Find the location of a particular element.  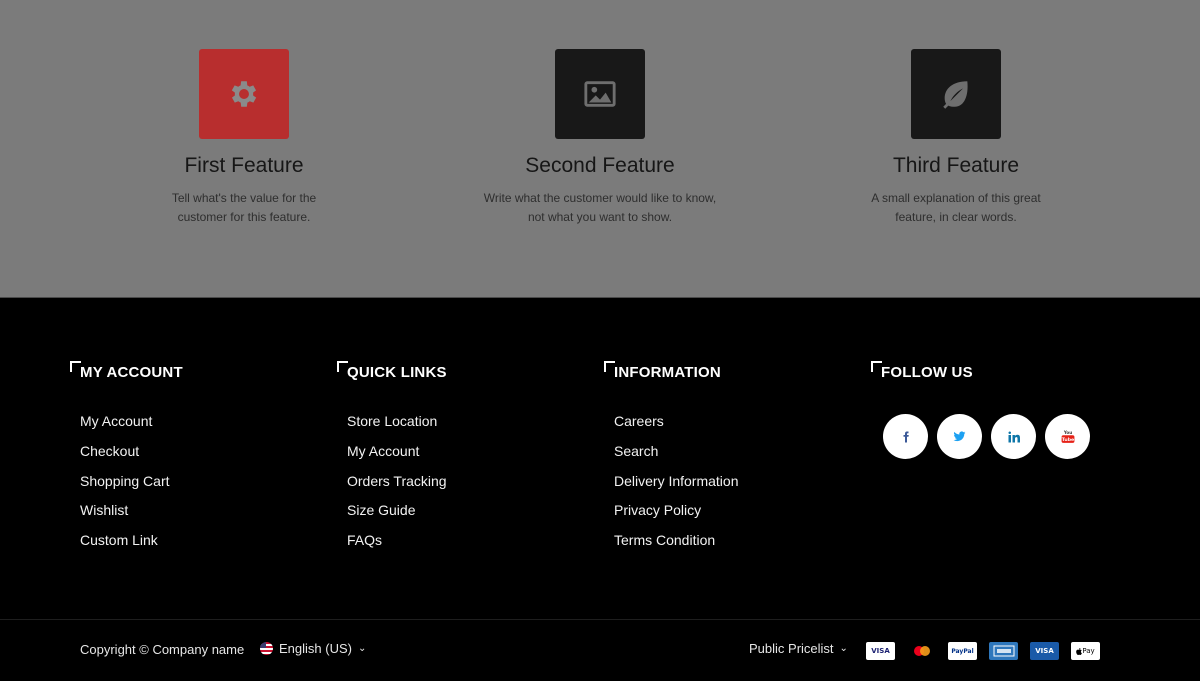

column-heading: INFORMATION is located at coordinates (724, 373).